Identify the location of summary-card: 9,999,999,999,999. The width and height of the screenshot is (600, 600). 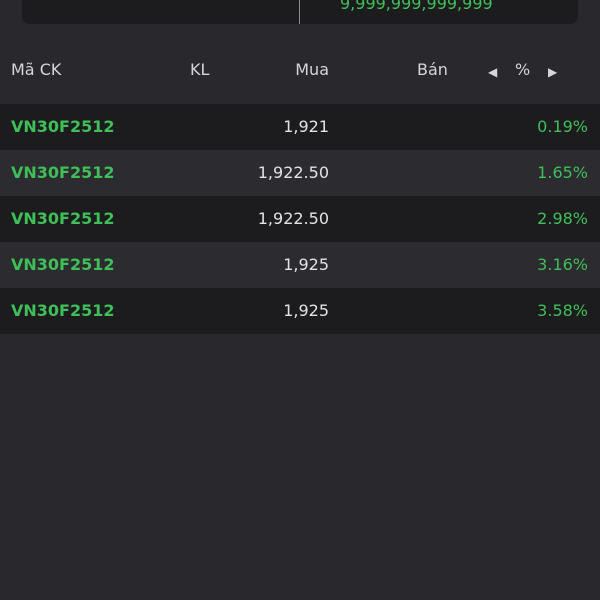
(300, 12).